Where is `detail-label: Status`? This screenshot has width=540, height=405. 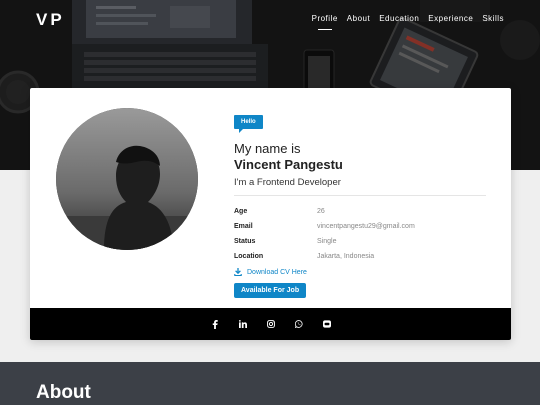
detail-label: Status is located at coordinates (245, 241).